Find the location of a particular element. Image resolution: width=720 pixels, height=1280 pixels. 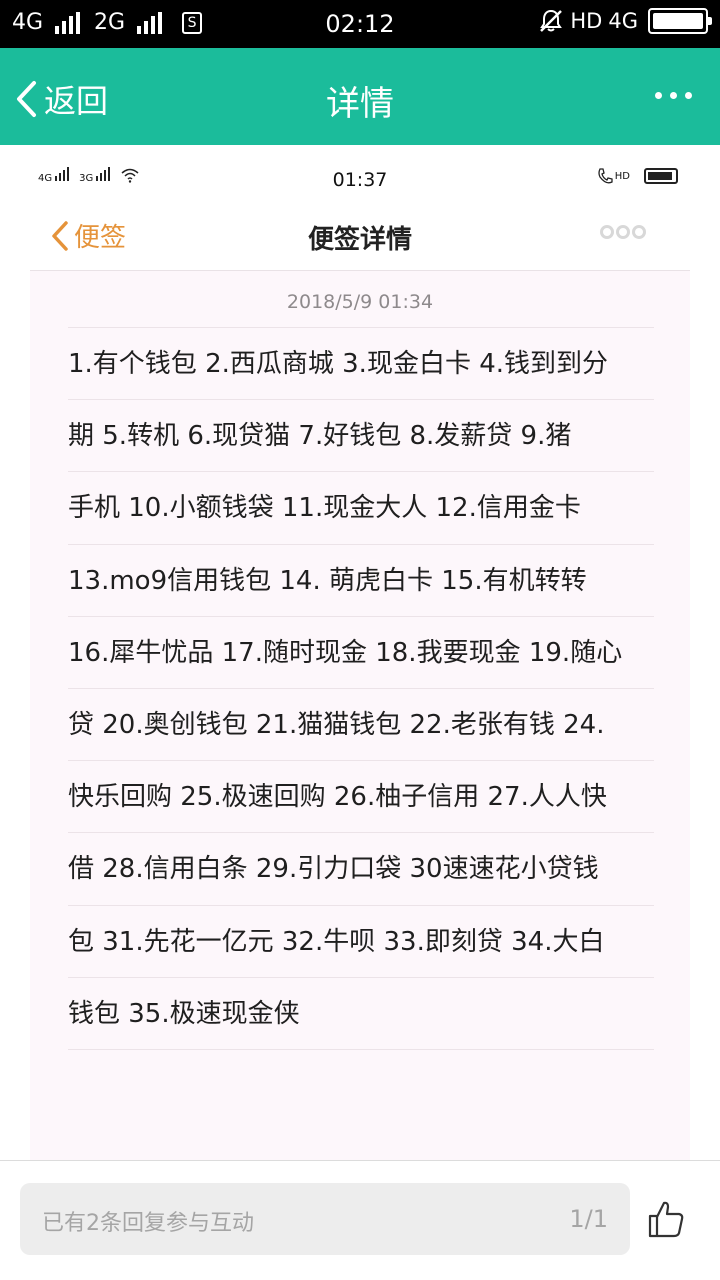

network-4g-label: 4G is located at coordinates (623, 21).